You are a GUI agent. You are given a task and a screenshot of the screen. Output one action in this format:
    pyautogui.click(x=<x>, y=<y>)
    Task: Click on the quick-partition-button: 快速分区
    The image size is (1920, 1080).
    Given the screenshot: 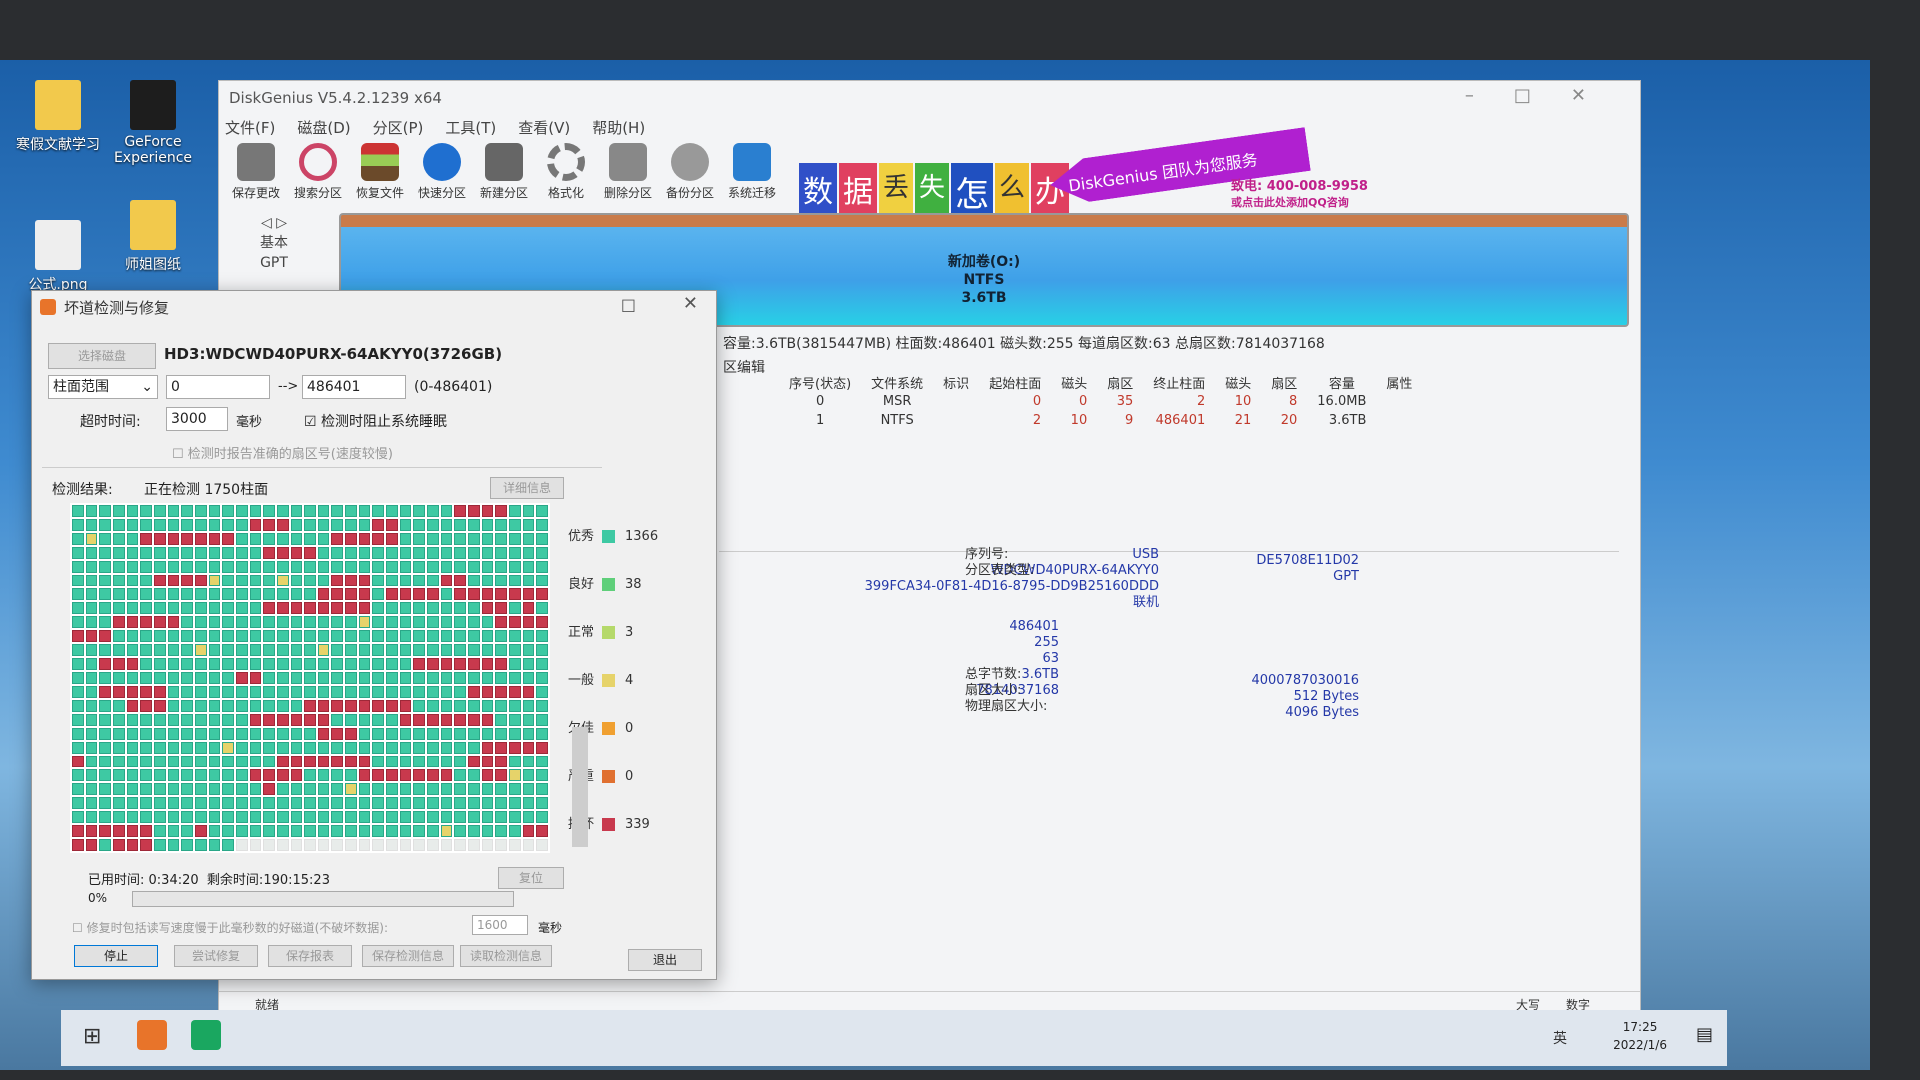 What is the action you would take?
    pyautogui.click(x=442, y=172)
    